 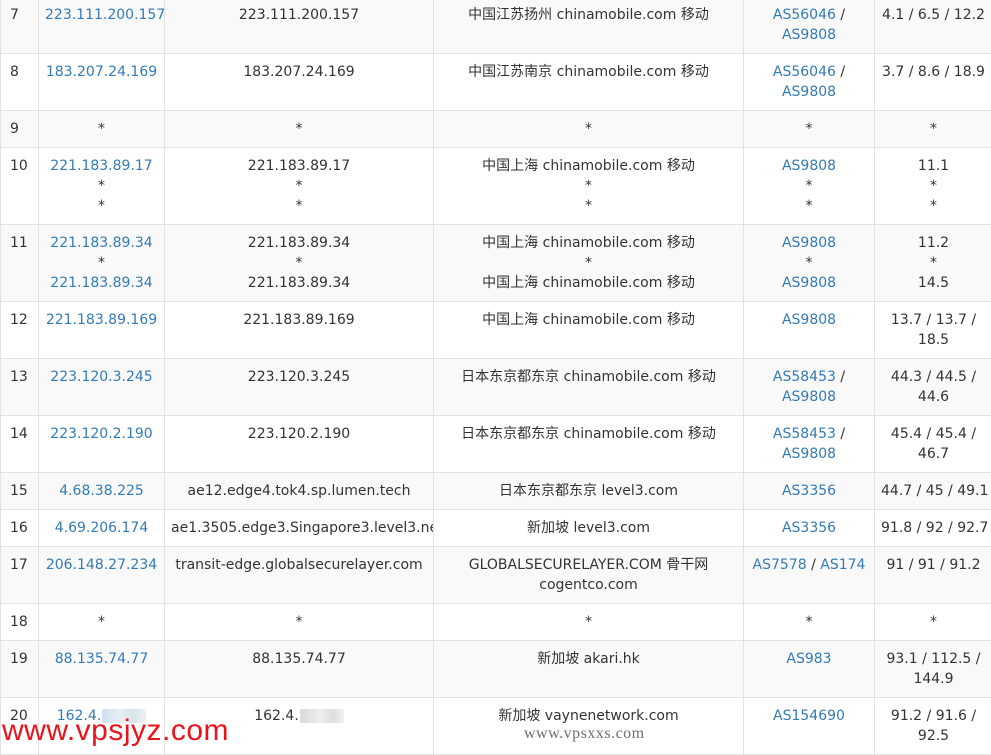 I want to click on hostname-cell: 223.120.3.245, so click(x=299, y=387).